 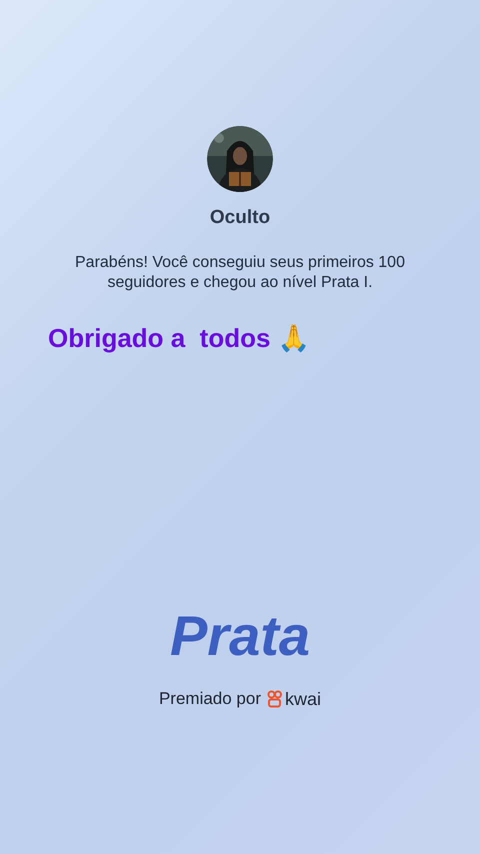 I want to click on congratulations-message: Parabéns! Você conseguiu seus primeiros 100 seguidores e chegou ao nível Prata I., so click(x=240, y=272).